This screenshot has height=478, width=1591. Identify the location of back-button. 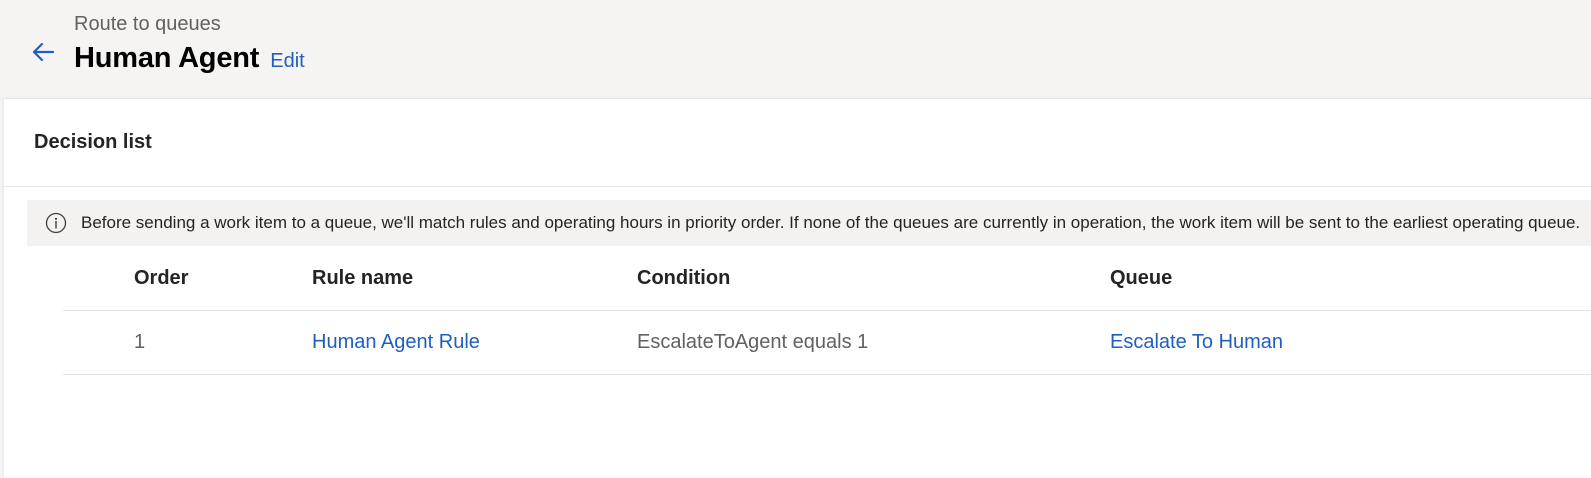
(43, 52).